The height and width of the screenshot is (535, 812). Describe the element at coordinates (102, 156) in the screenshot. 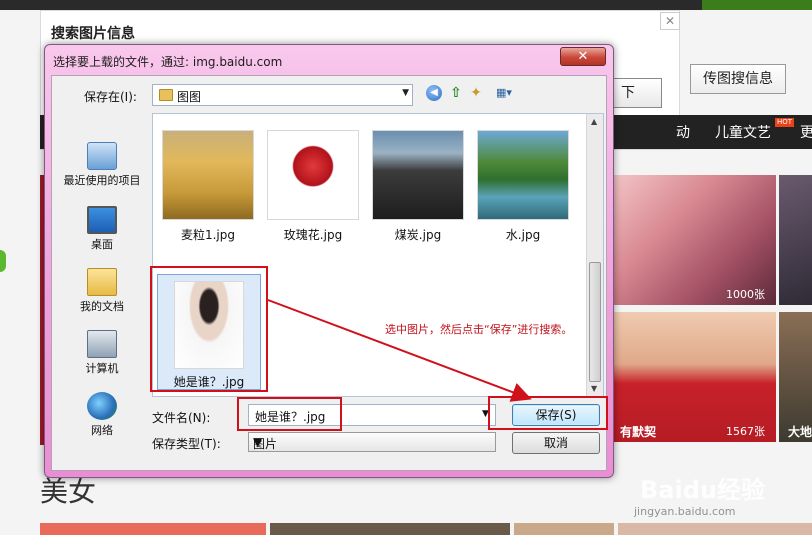

I see `recent-items-icon` at that location.